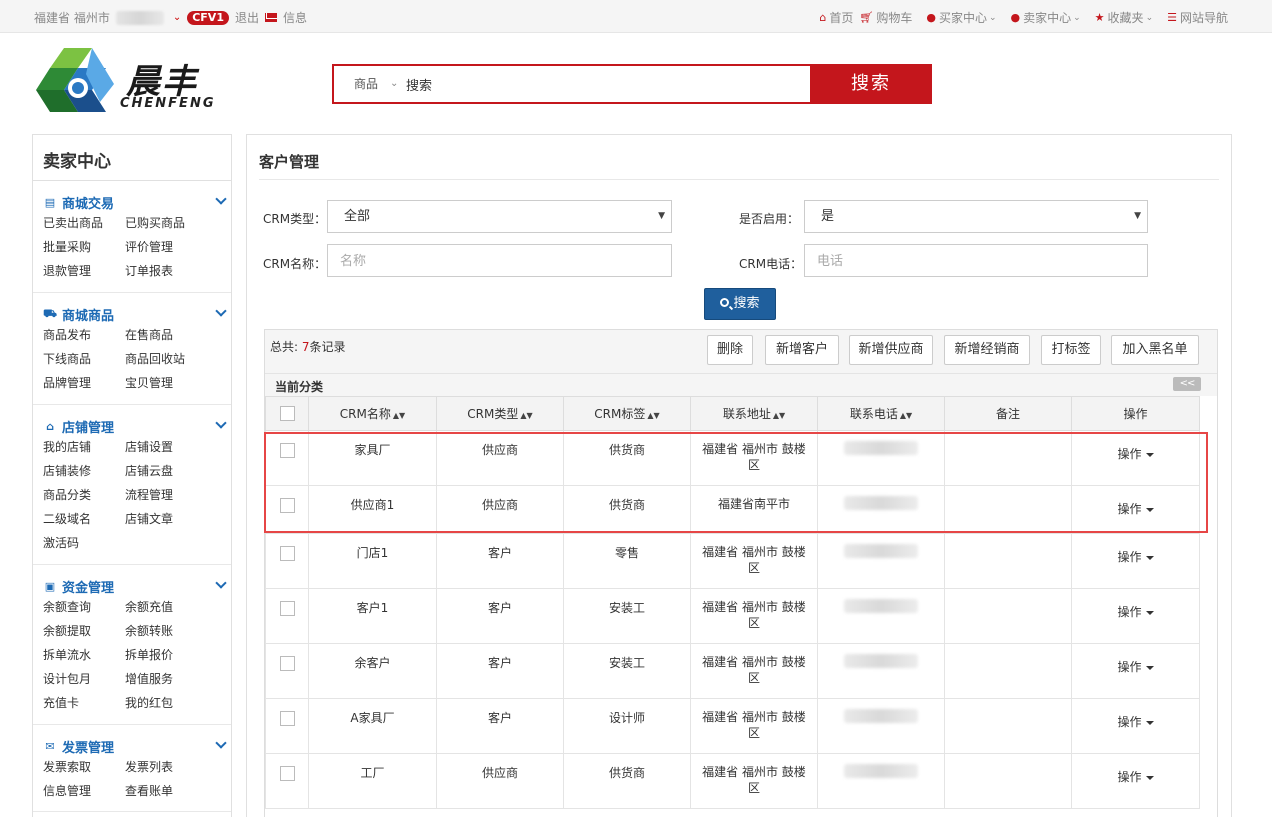 The image size is (1272, 817). Describe the element at coordinates (976, 216) in the screenshot. I see `enabled-select: 是 ▼` at that location.